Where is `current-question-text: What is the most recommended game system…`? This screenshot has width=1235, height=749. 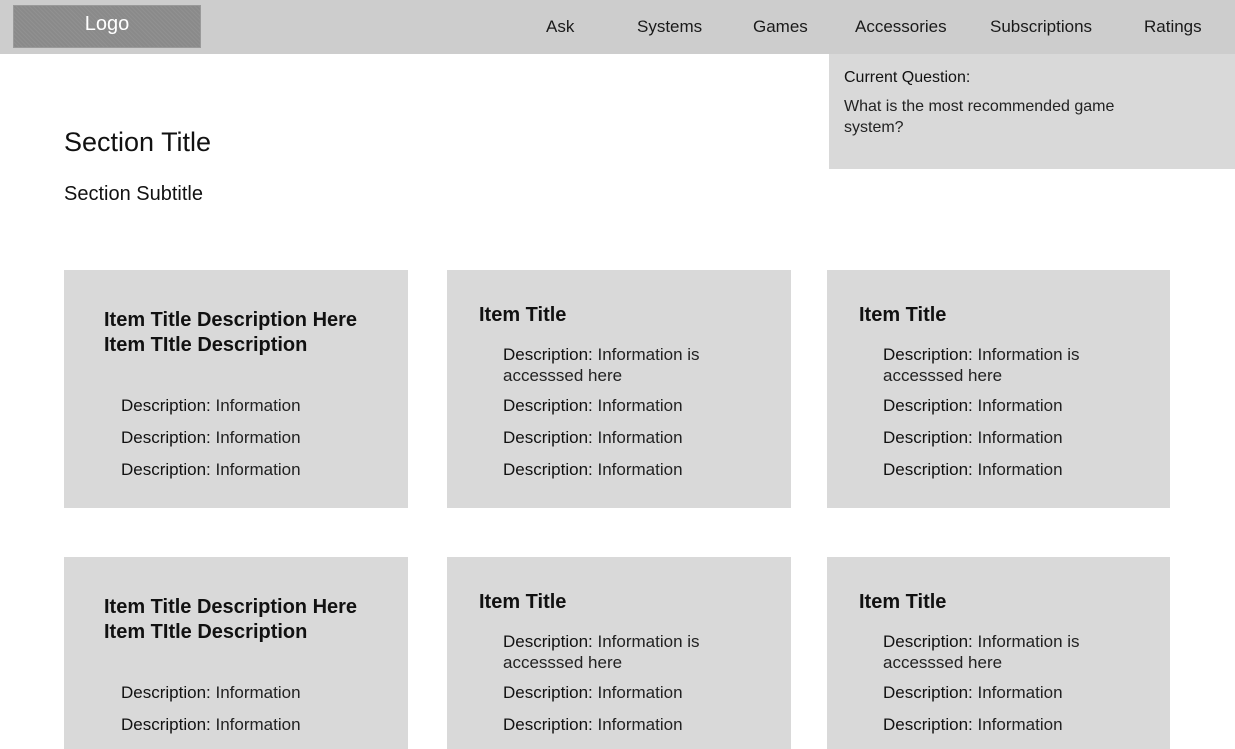 current-question-text: What is the most recommended game system… is located at coordinates (979, 117).